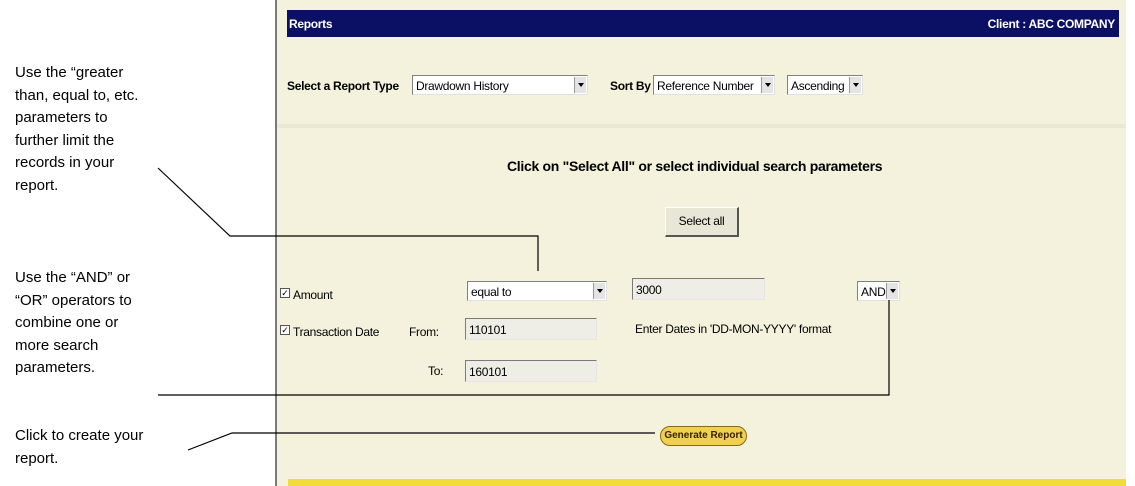  What do you see at coordinates (348, 219) in the screenshot?
I see `callout-line-operator` at bounding box center [348, 219].